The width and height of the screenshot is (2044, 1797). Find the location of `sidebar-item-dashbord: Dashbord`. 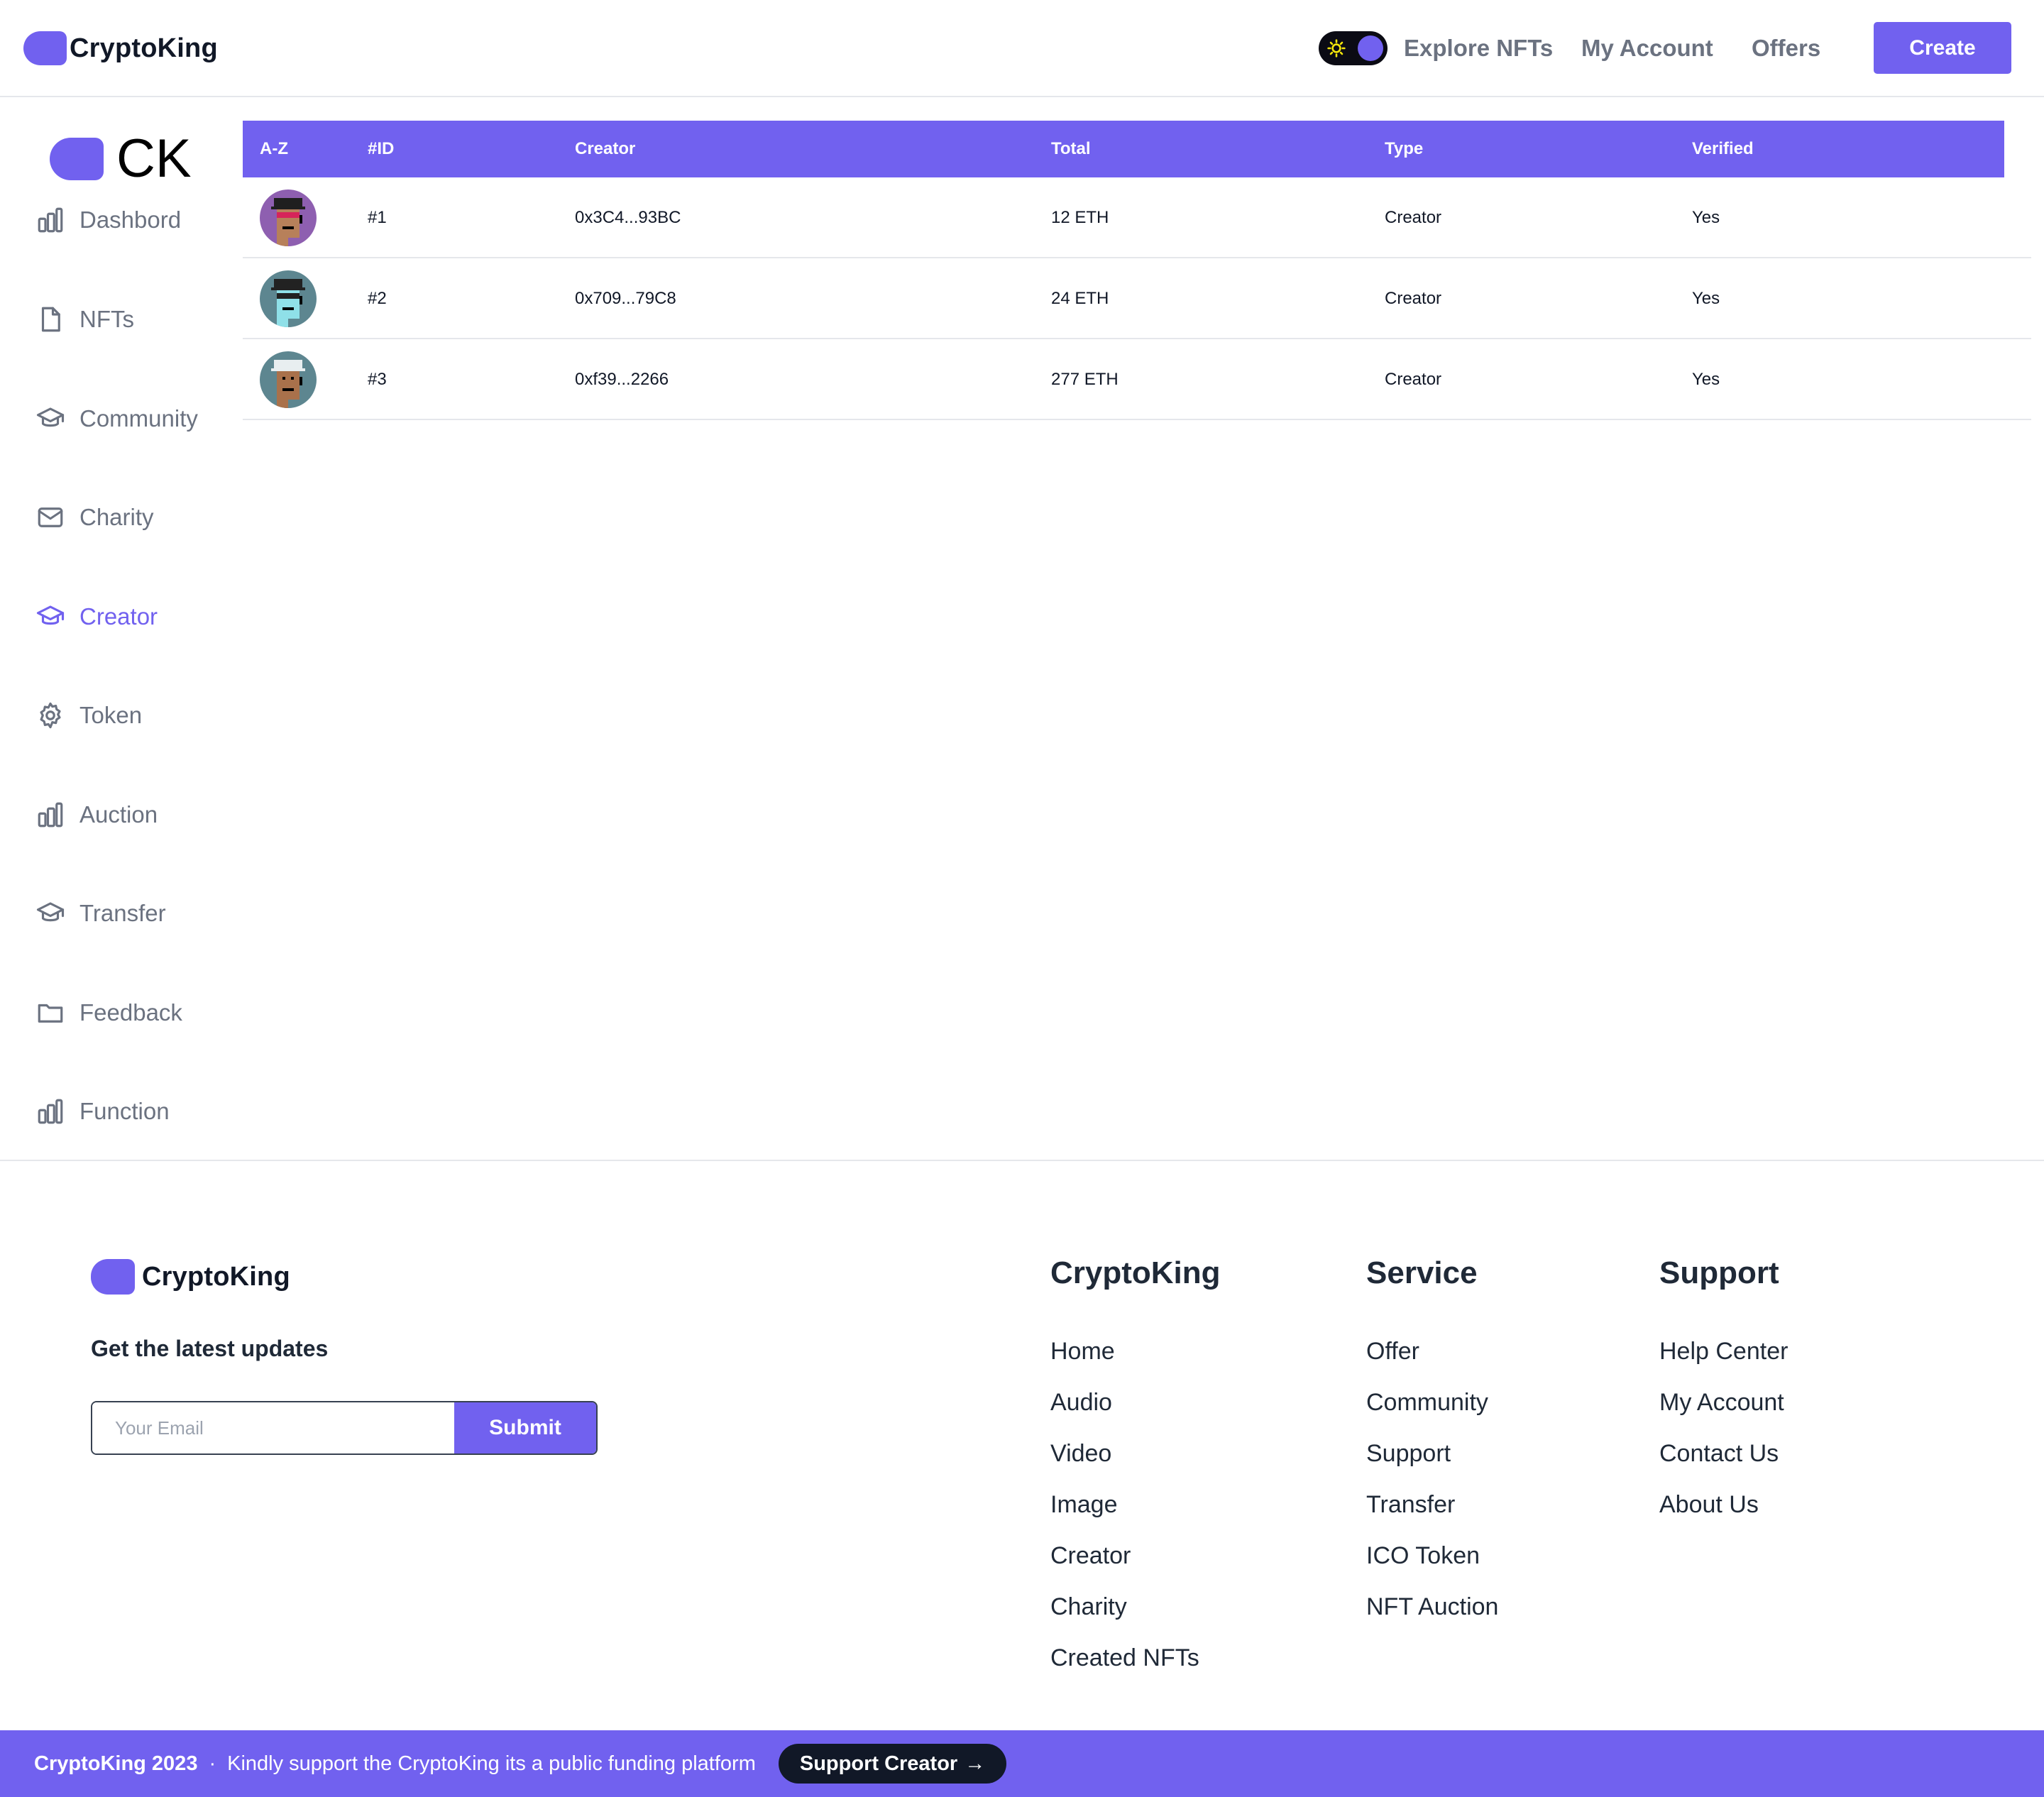

sidebar-item-dashbord: Dashbord is located at coordinates (108, 220).